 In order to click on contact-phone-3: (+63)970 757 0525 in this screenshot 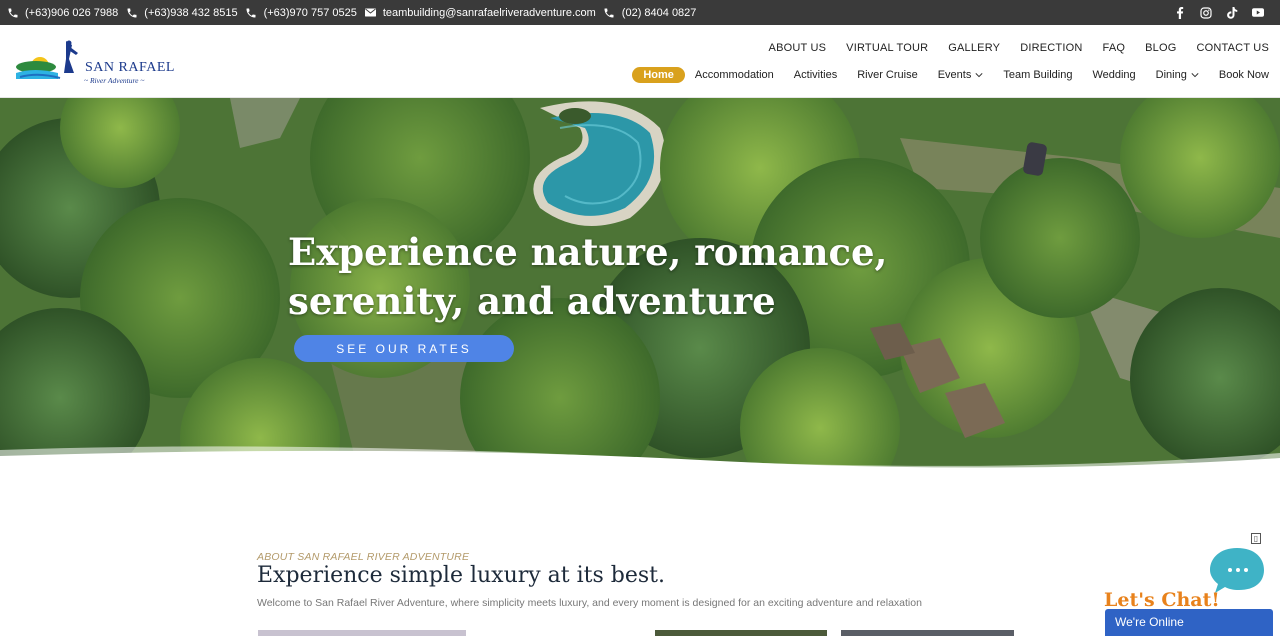, I will do `click(301, 12)`.